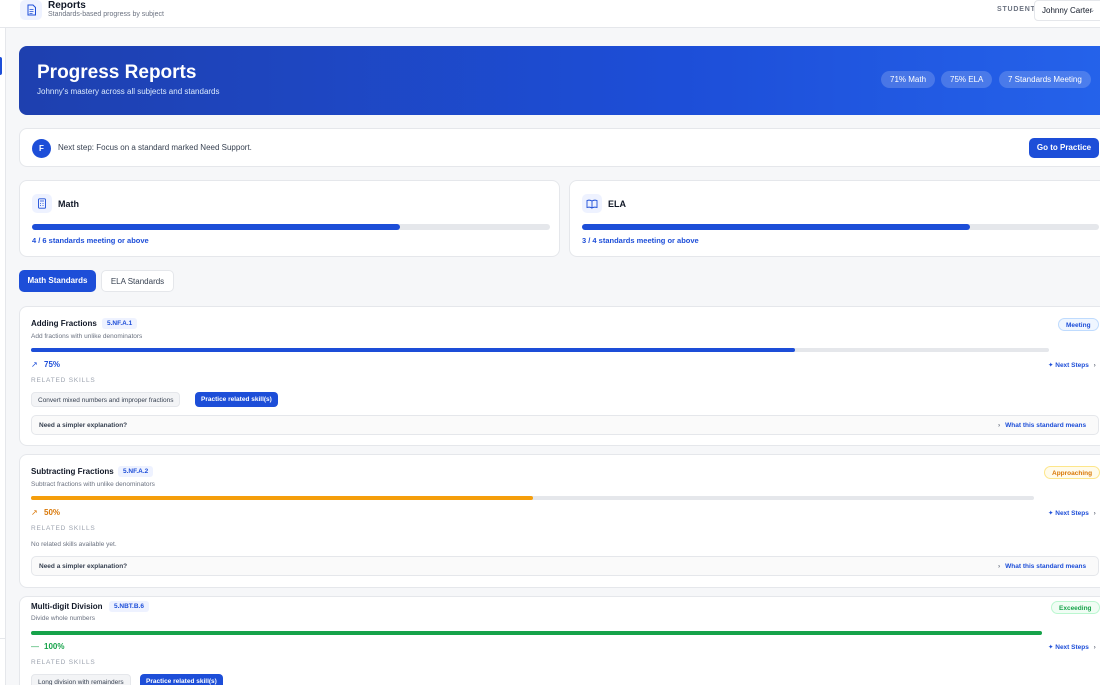  Describe the element at coordinates (87, 336) in the screenshot. I see `standard-description: Add fractions with unlike denominators` at that location.